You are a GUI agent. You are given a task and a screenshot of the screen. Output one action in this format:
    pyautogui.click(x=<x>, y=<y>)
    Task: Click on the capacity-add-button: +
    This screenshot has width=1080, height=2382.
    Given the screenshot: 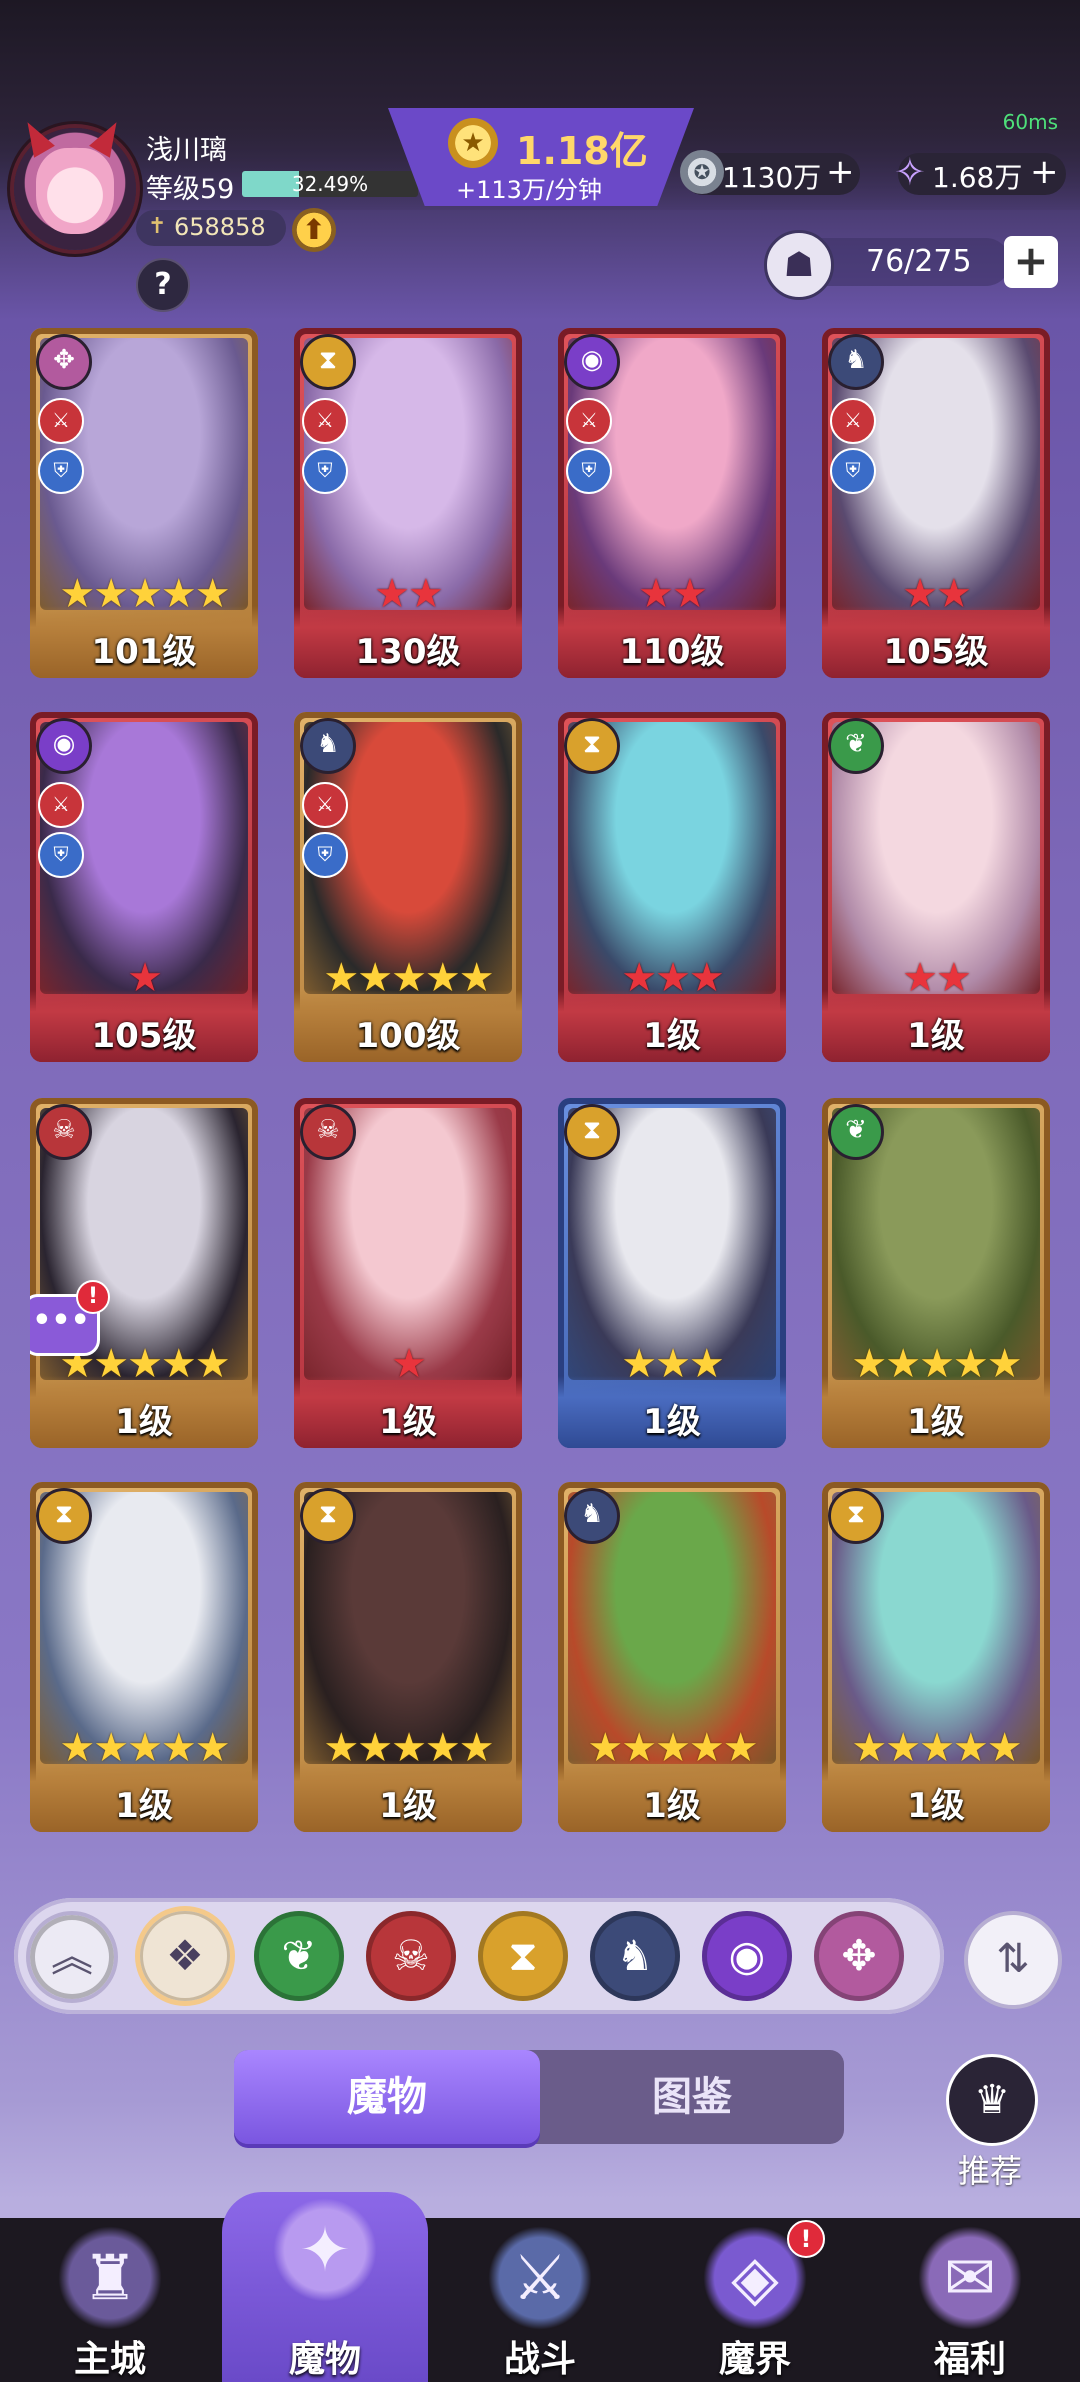 What is the action you would take?
    pyautogui.click(x=1031, y=262)
    